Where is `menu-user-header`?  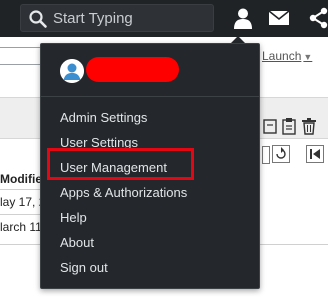
menu-user-header is located at coordinates (150, 70).